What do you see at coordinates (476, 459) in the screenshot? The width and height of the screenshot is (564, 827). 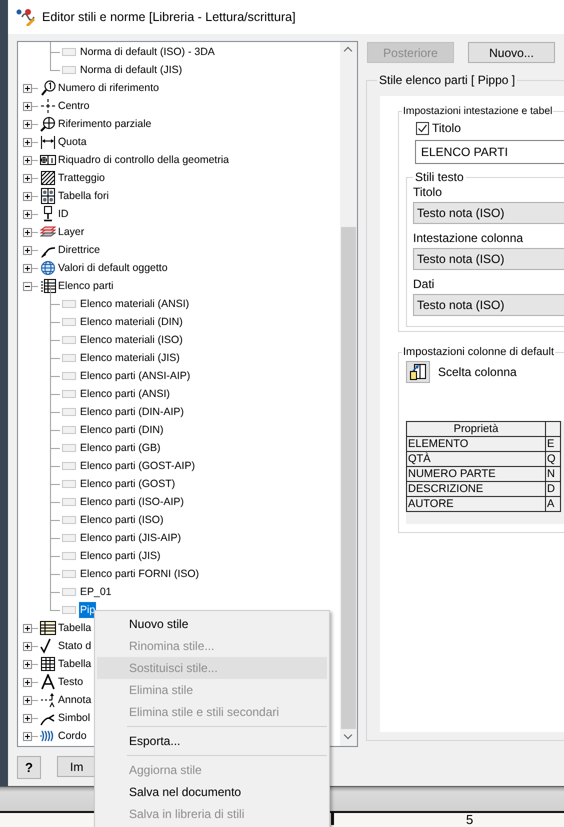 I see `table-cell: QTÀ` at bounding box center [476, 459].